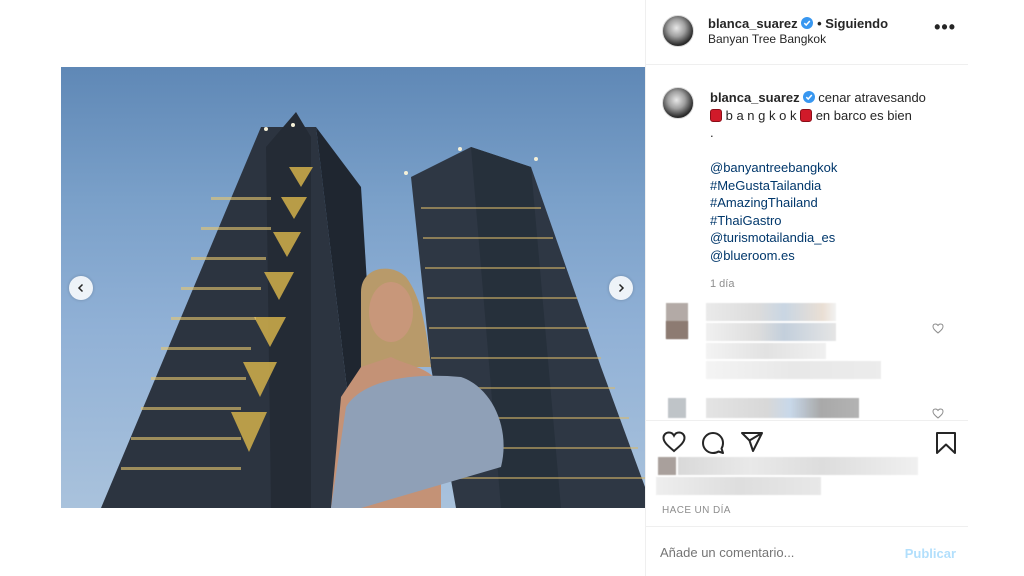 This screenshot has height=576, width=1024. Describe the element at coordinates (946, 443) in the screenshot. I see `bookmark-icon` at that location.